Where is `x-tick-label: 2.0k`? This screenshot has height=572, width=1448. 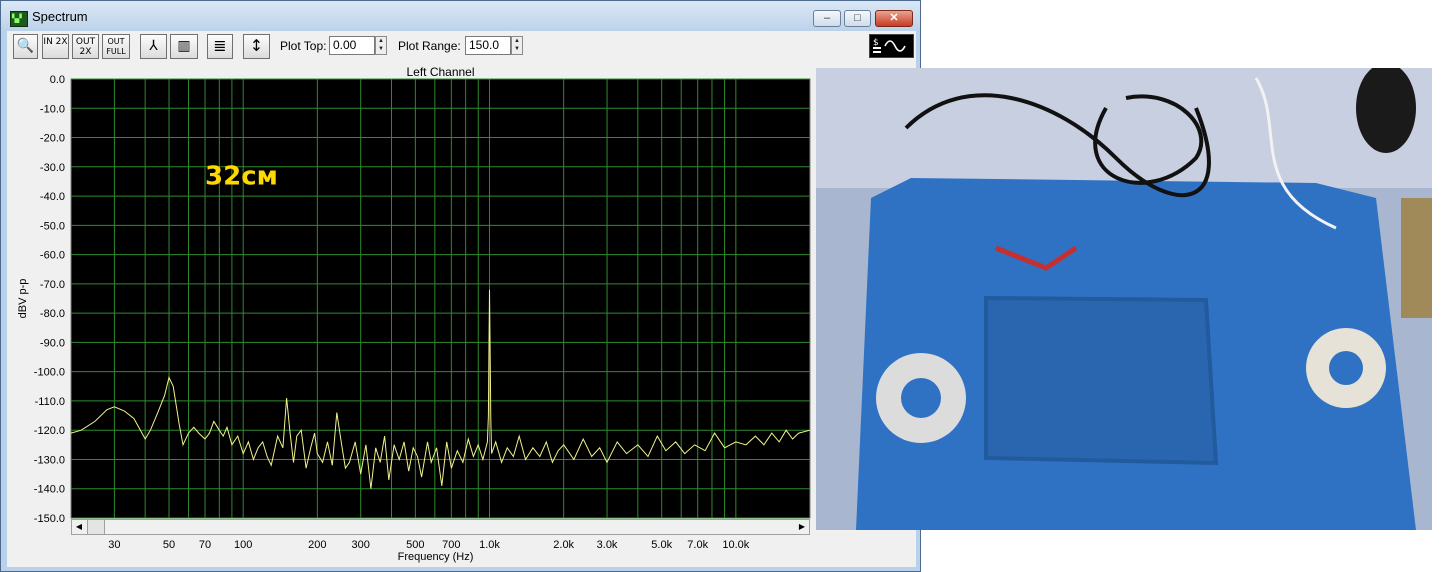 x-tick-label: 2.0k is located at coordinates (563, 545).